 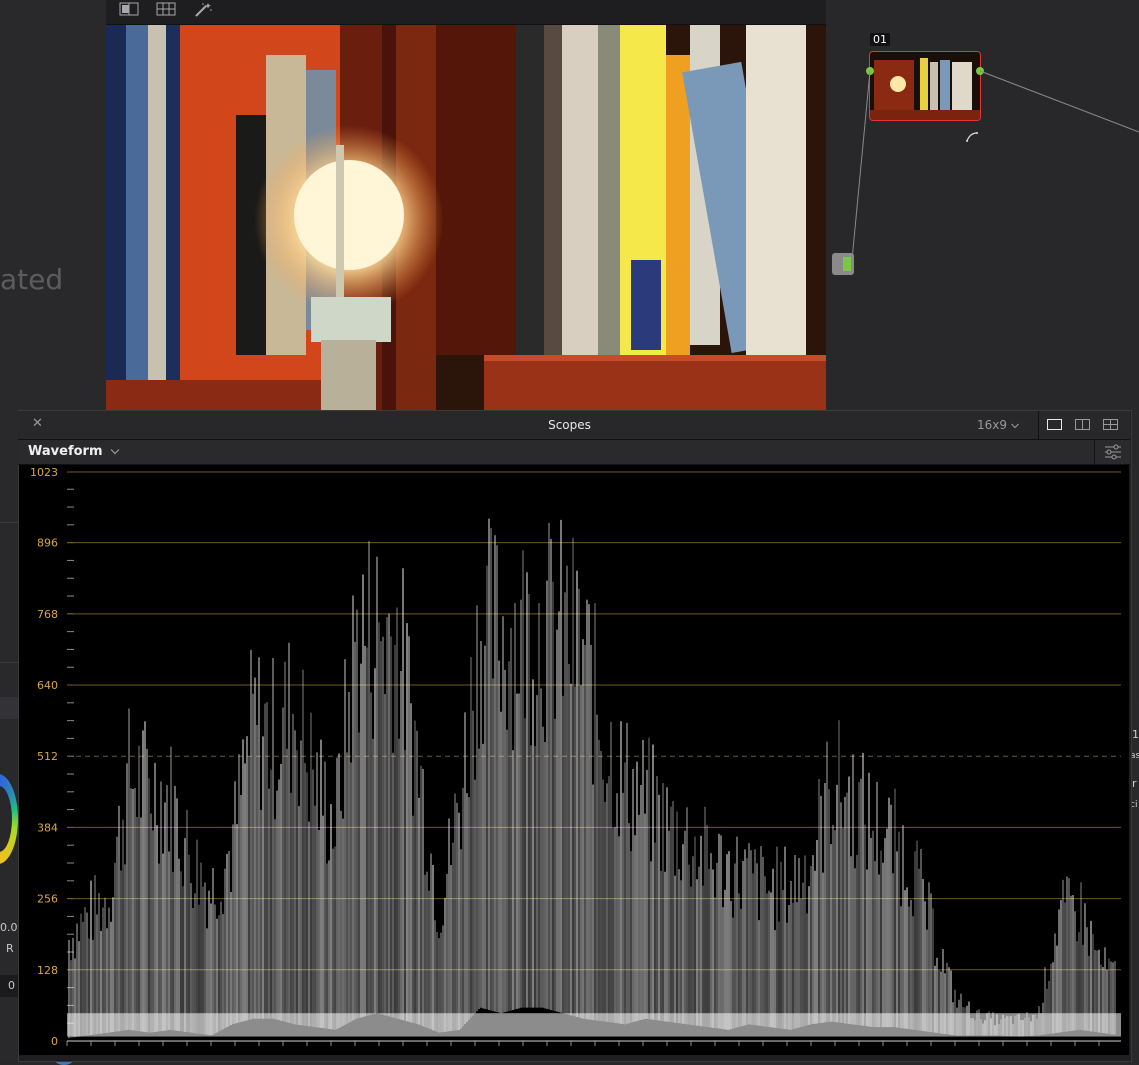 What do you see at coordinates (9, 927) in the screenshot?
I see `left-value: 0.0` at bounding box center [9, 927].